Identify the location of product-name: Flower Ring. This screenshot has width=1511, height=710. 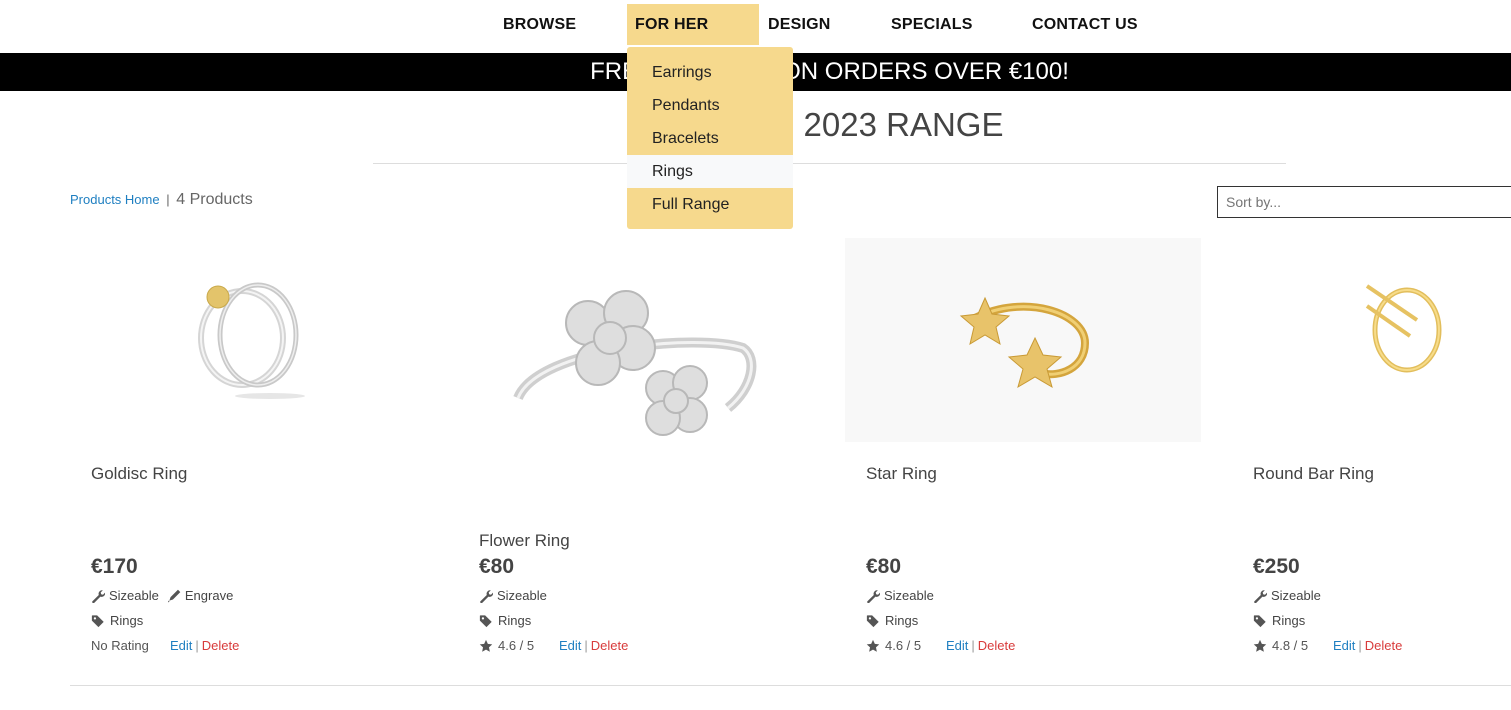
(524, 541).